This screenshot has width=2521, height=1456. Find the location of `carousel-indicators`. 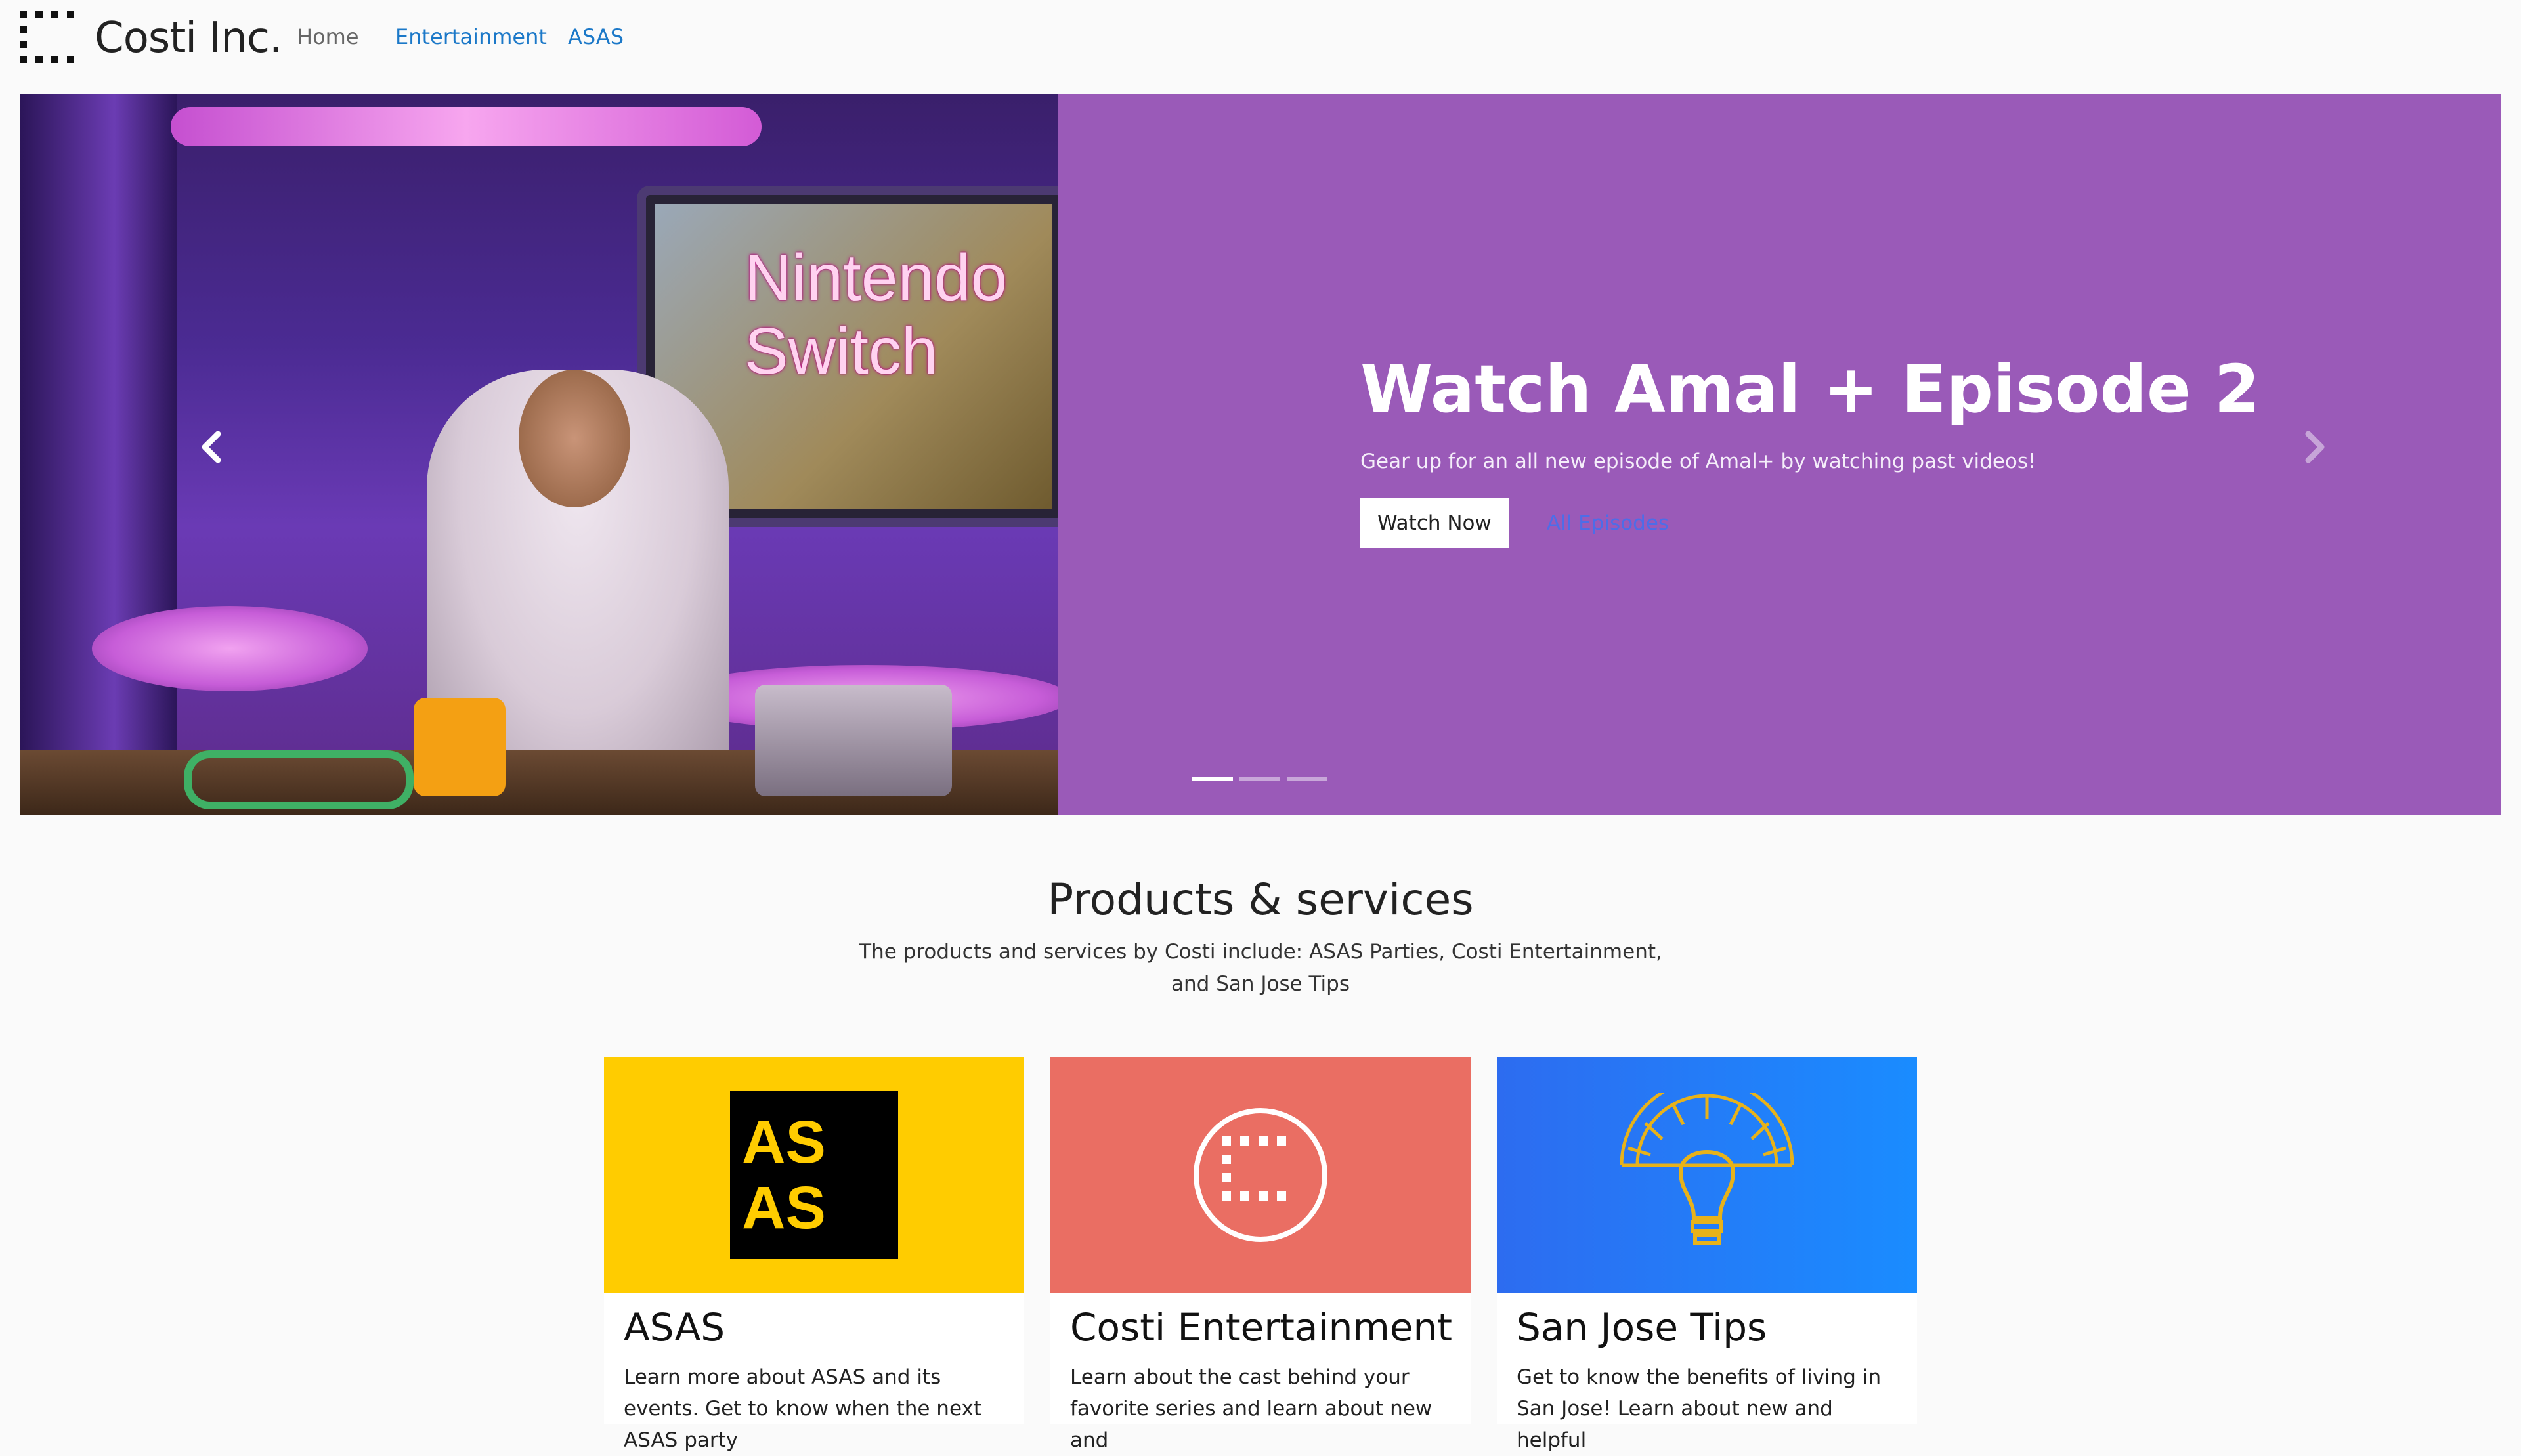

carousel-indicators is located at coordinates (1259, 779).